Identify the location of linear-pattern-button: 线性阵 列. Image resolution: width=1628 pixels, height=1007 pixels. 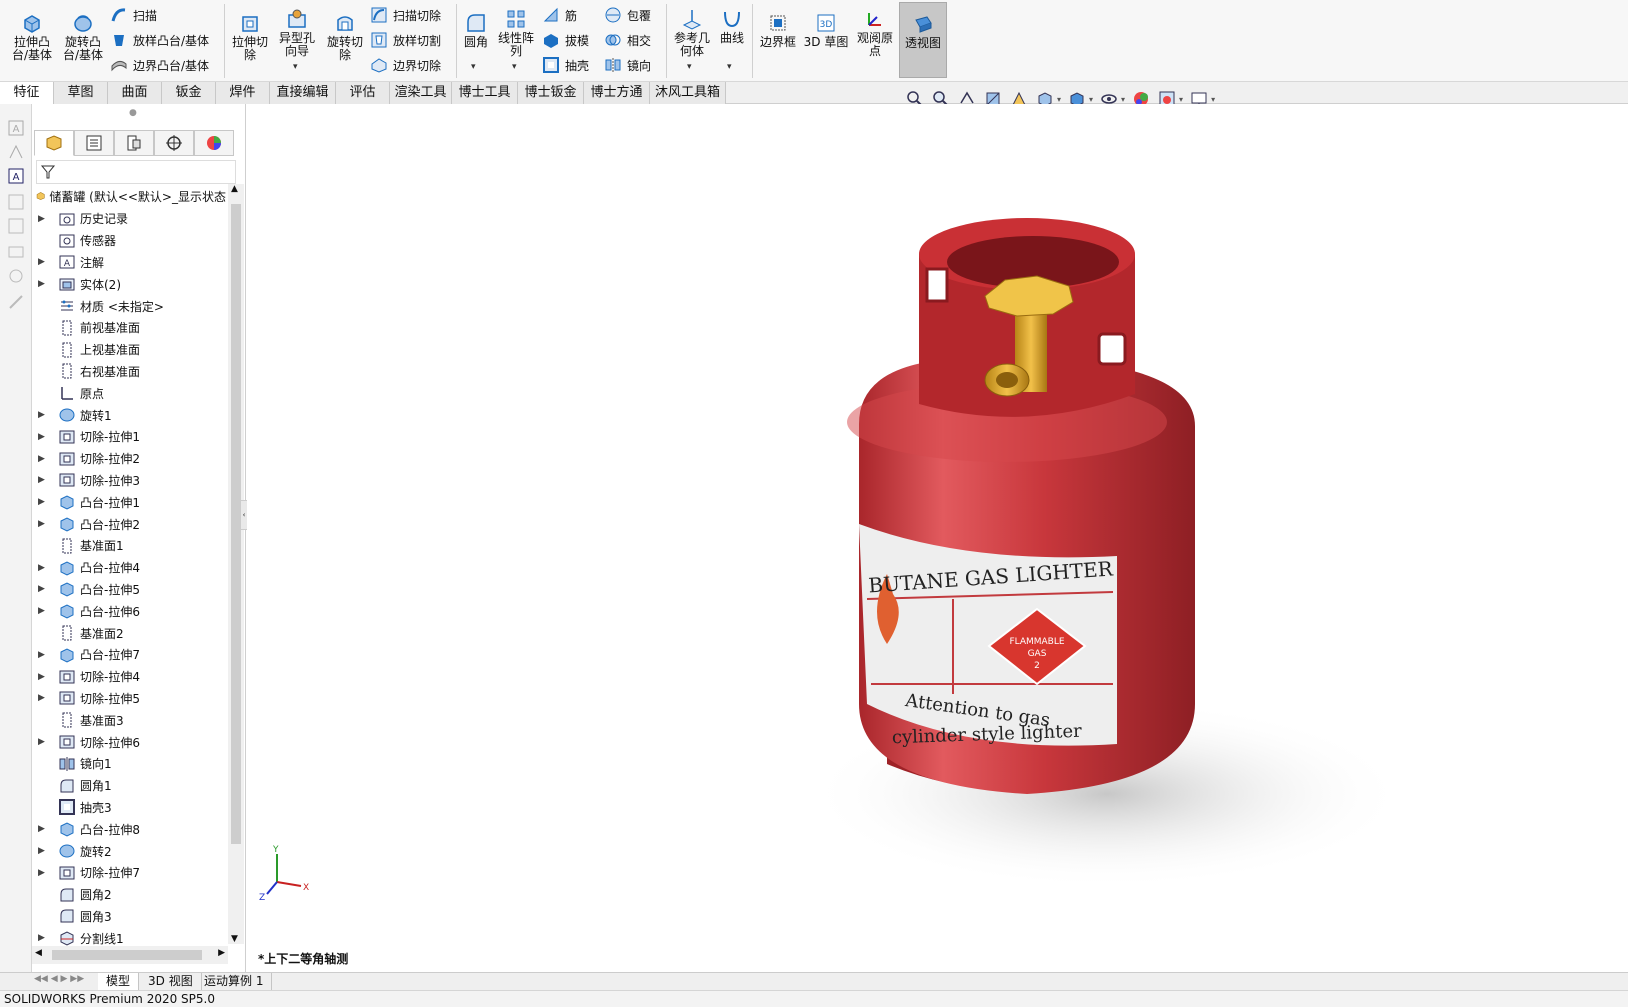
(516, 33).